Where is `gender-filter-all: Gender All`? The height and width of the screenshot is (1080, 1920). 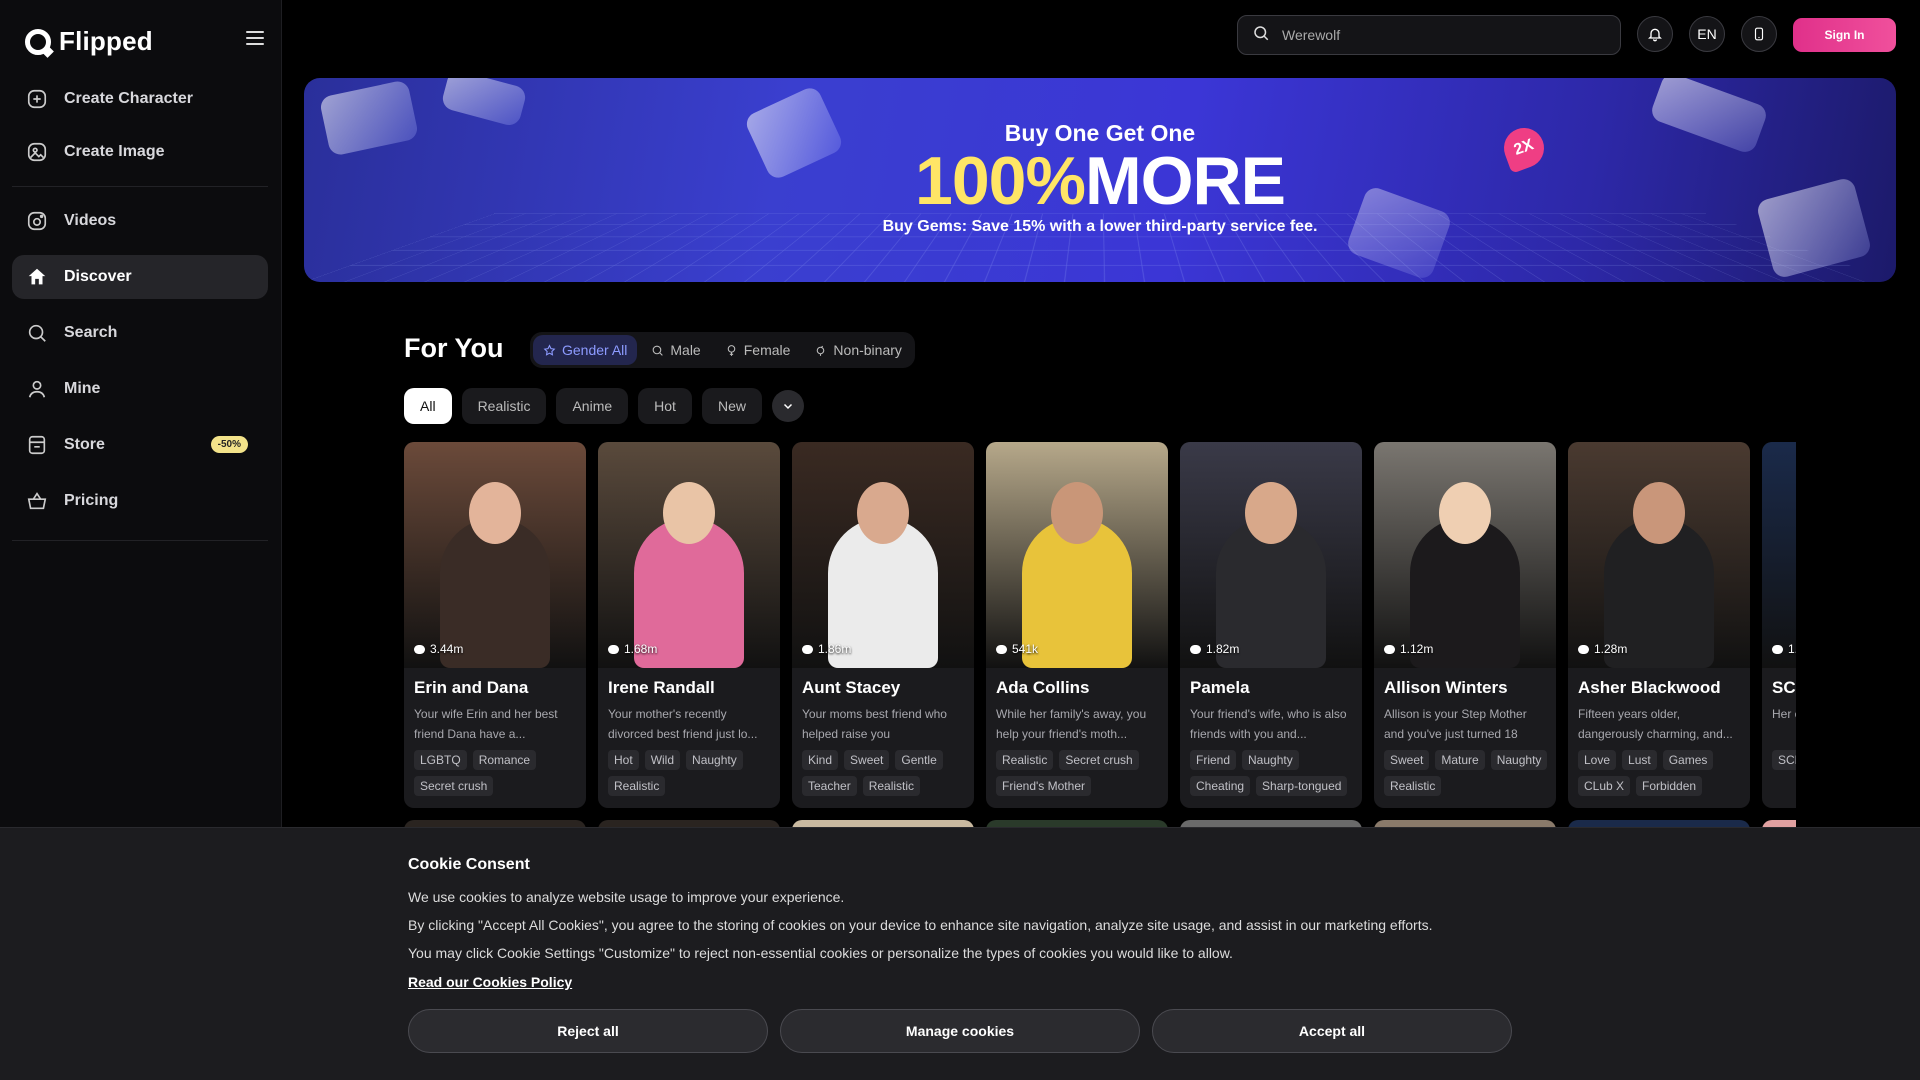
gender-filter-all: Gender All is located at coordinates (585, 350).